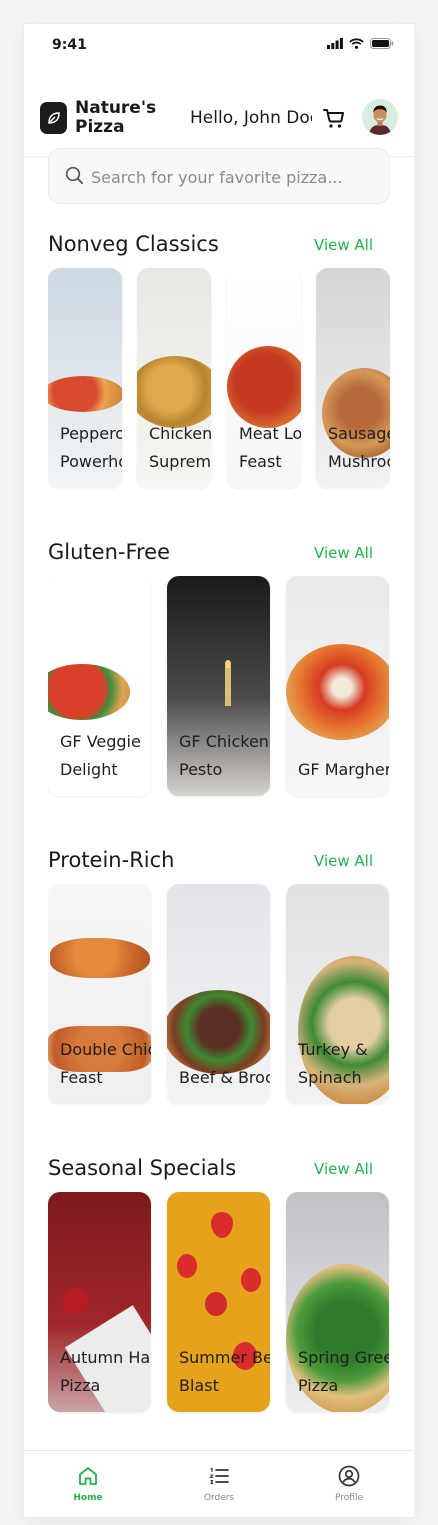 This screenshot has height=1525, width=438. I want to click on greeting-text: Hello, John Doe, so click(251, 118).